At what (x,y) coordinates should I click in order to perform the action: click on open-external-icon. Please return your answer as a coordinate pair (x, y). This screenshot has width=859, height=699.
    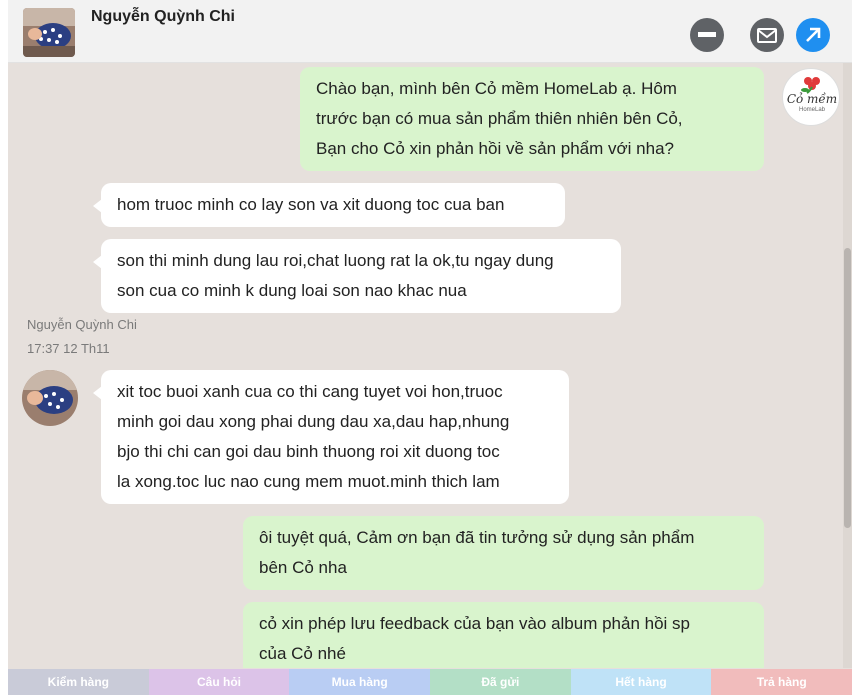
    Looking at the image, I should click on (813, 34).